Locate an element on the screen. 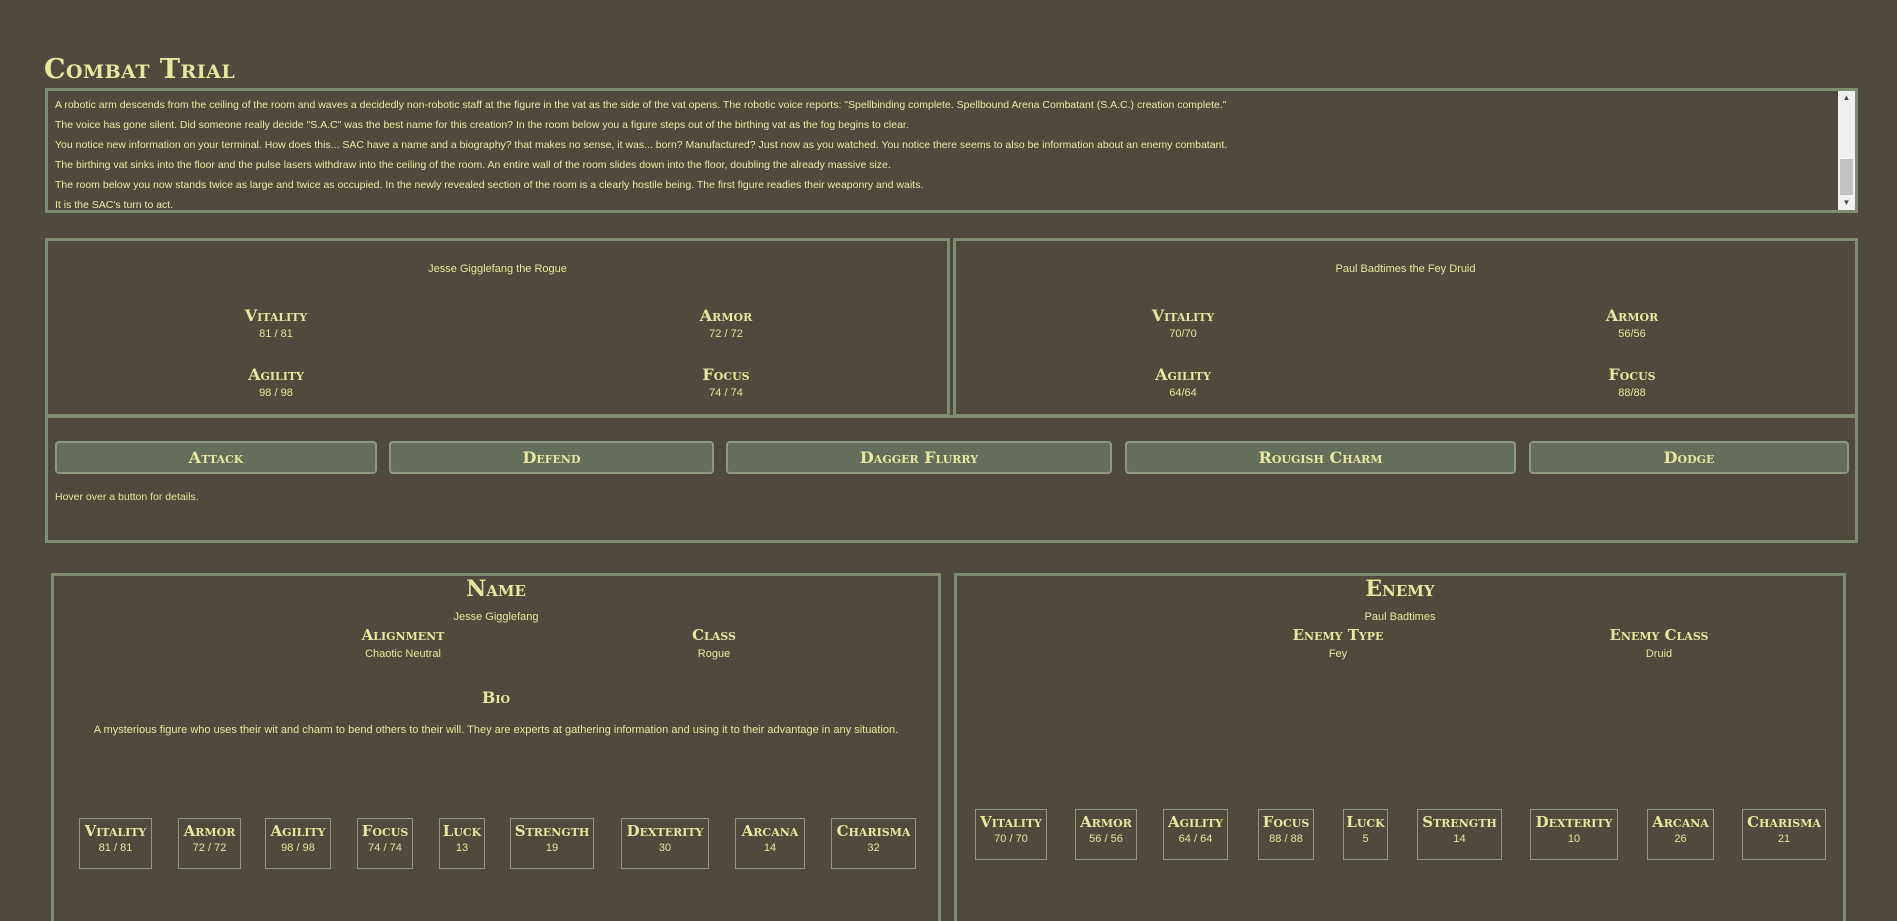  player-stat-arcana: Arcana 14 is located at coordinates (770, 843).